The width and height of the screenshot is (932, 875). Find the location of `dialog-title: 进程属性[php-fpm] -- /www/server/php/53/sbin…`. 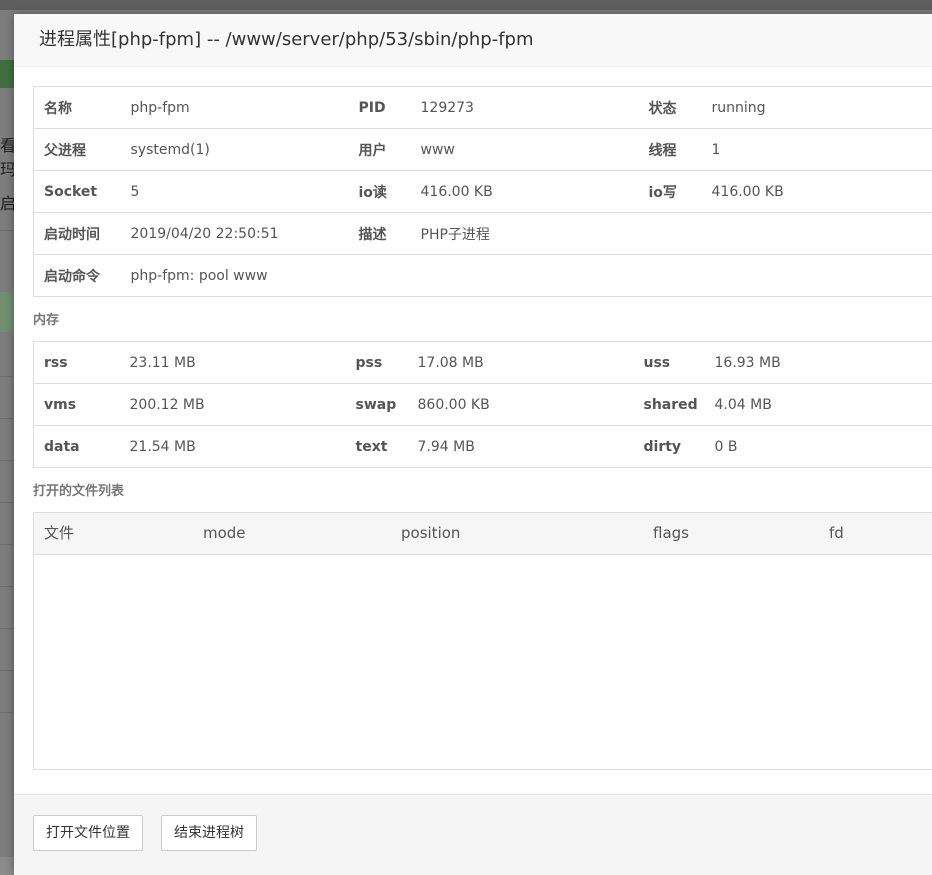

dialog-title: 进程属性[php-fpm] -- /www/server/php/53/sbin… is located at coordinates (473, 40).